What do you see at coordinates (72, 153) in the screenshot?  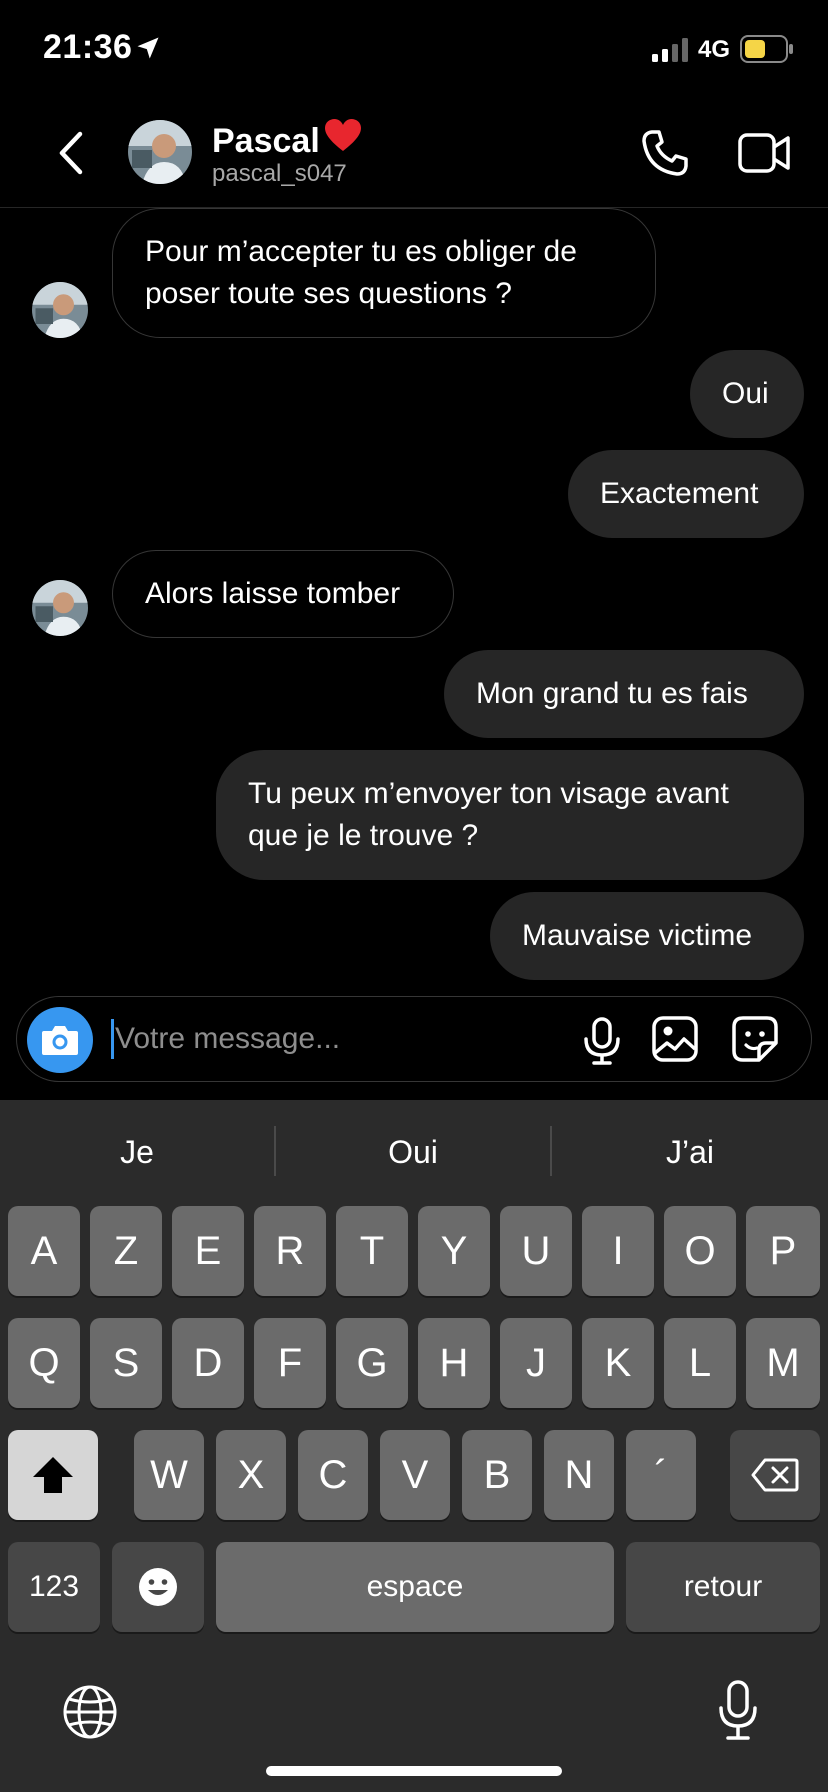 I see `back-chevron-icon` at bounding box center [72, 153].